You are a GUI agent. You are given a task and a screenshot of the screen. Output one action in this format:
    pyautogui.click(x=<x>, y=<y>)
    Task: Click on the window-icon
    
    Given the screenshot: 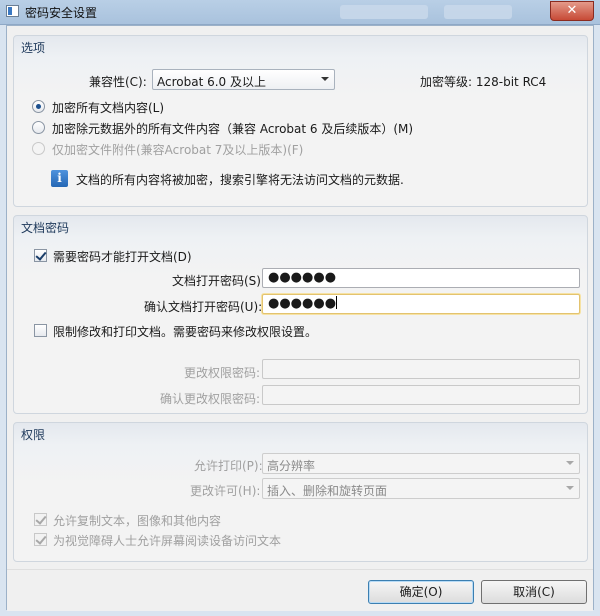 What is the action you would take?
    pyautogui.click(x=12, y=11)
    